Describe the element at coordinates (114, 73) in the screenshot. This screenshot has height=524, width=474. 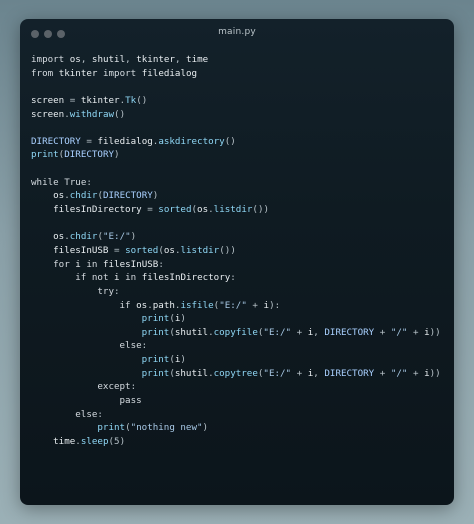
I see `code-line: from tkinter import filedialog` at that location.